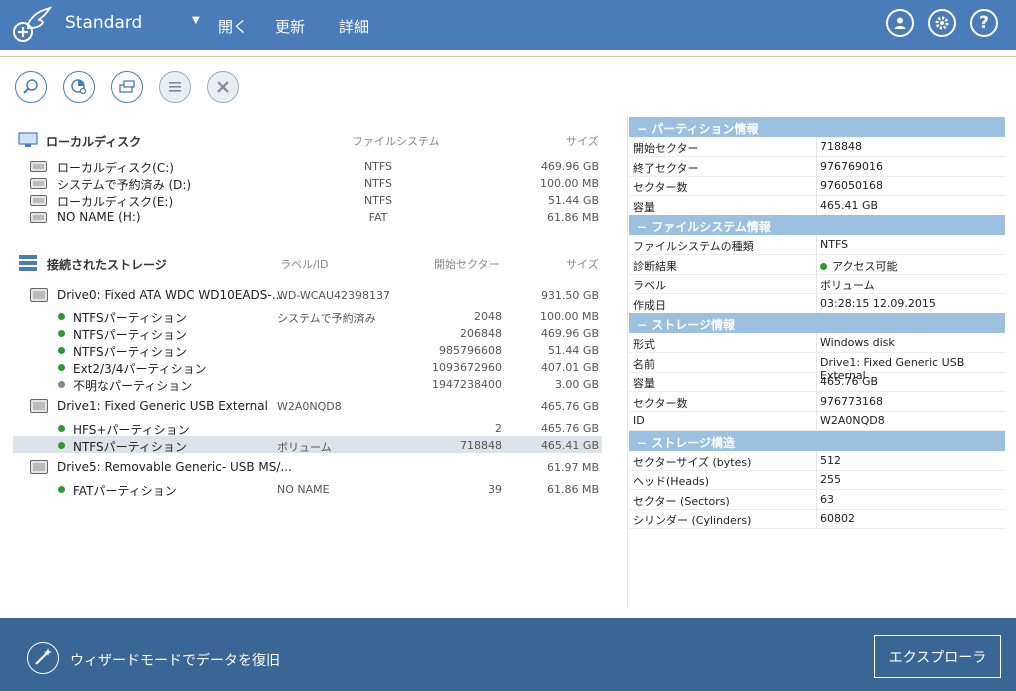 This screenshot has height=691, width=1016. I want to click on list-icon, so click(175, 87).